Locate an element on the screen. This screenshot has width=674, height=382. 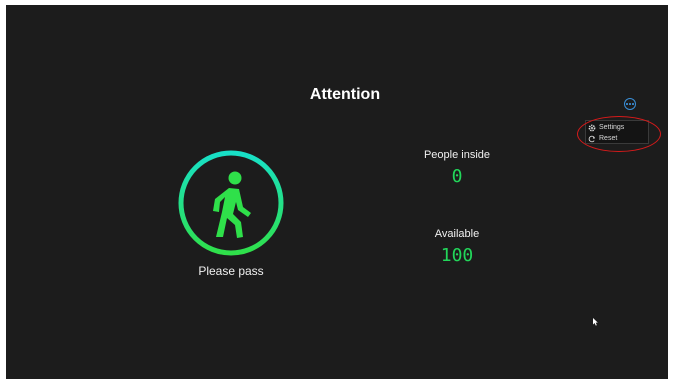
people-inside-label: People inside is located at coordinates (457, 155).